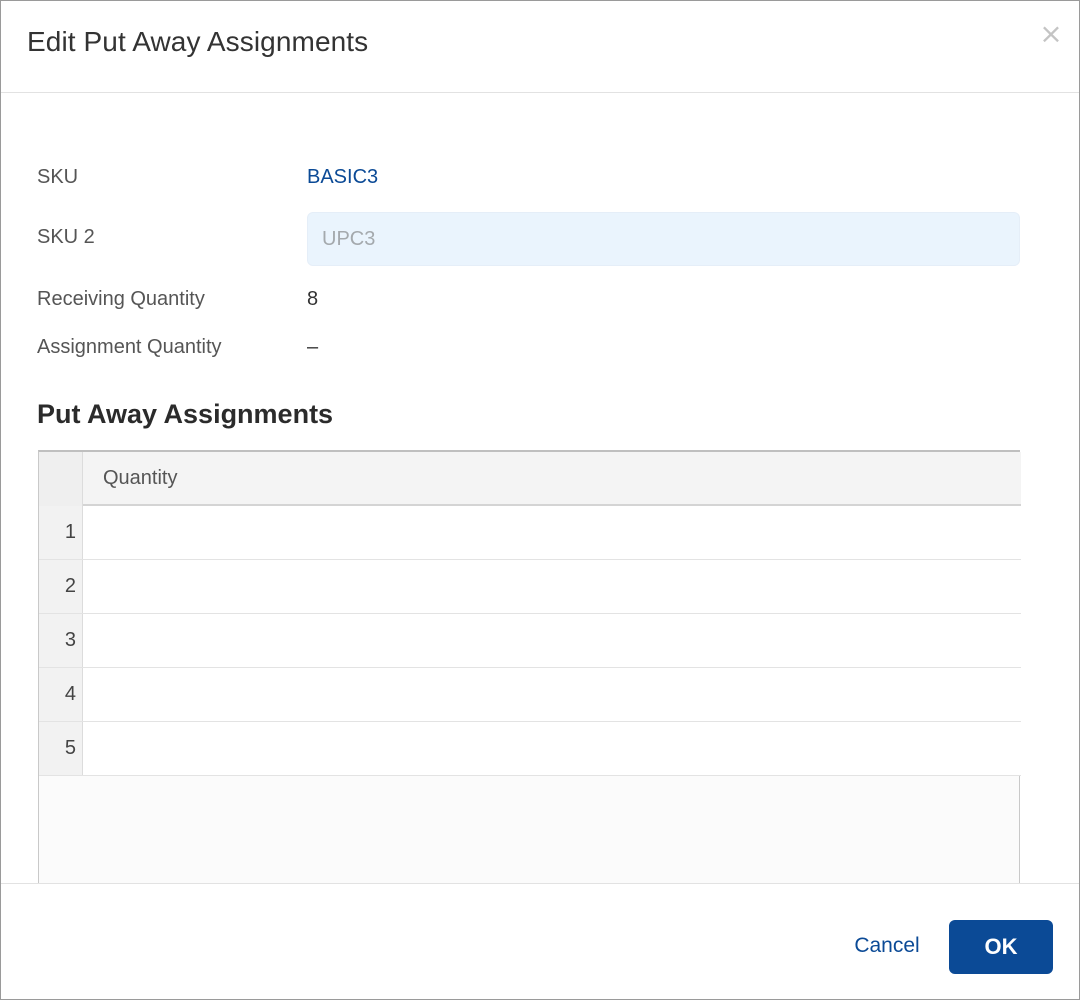 The image size is (1080, 1000). Describe the element at coordinates (342, 177) in the screenshot. I see `sku-link: BASIC3` at that location.